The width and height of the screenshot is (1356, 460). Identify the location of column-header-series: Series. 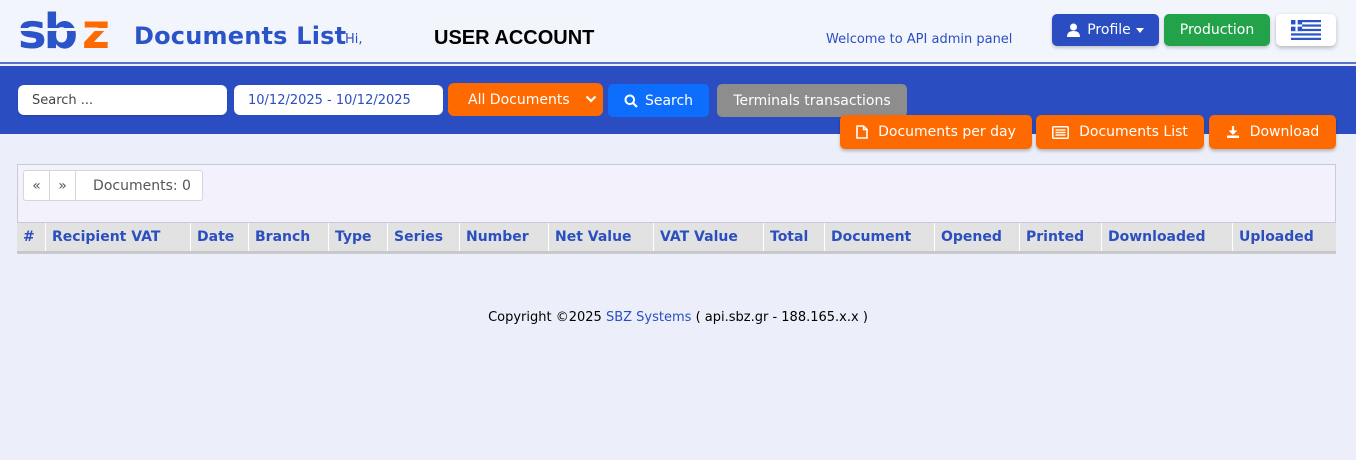
(424, 237).